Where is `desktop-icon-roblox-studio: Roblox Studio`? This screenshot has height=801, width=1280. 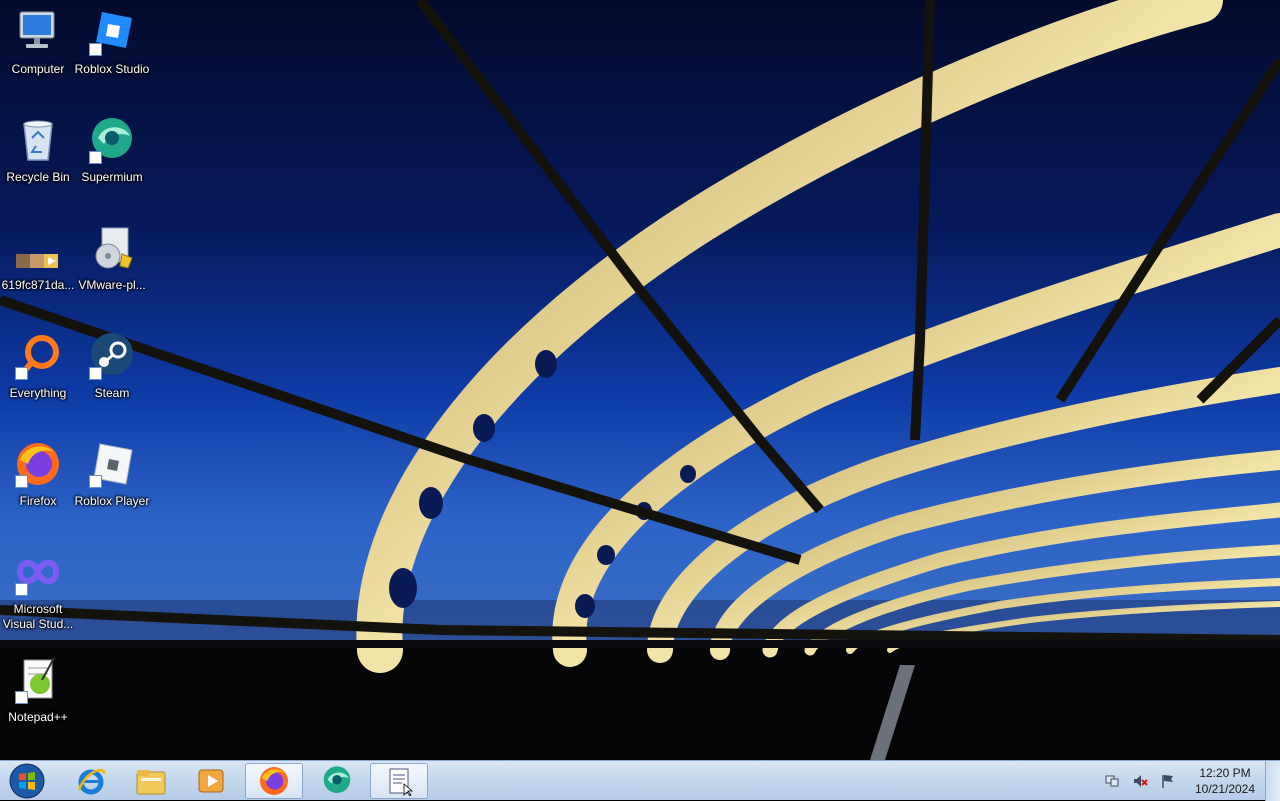
desktop-icon-roblox-studio: Roblox Studio is located at coordinates (112, 42).